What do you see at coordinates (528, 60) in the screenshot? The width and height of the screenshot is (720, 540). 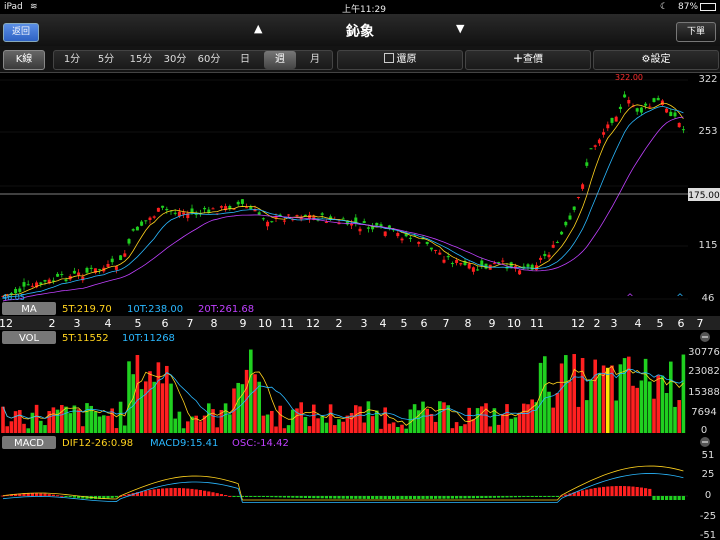 I see `query-button: ＋查價` at bounding box center [528, 60].